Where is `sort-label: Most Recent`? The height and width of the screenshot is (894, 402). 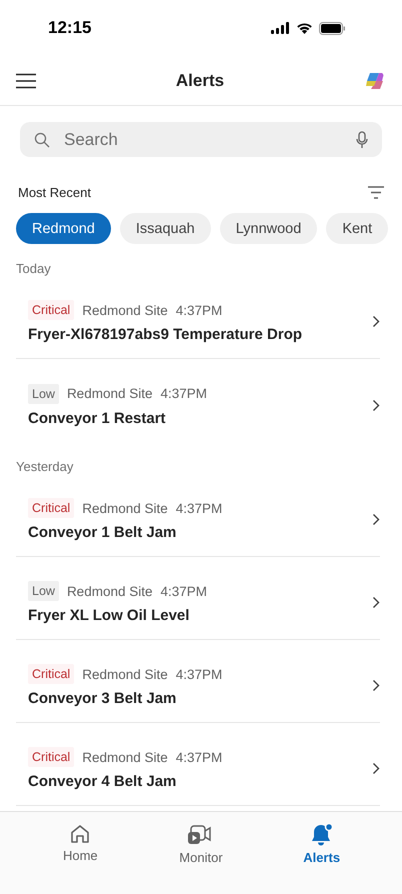
sort-label: Most Recent is located at coordinates (54, 192).